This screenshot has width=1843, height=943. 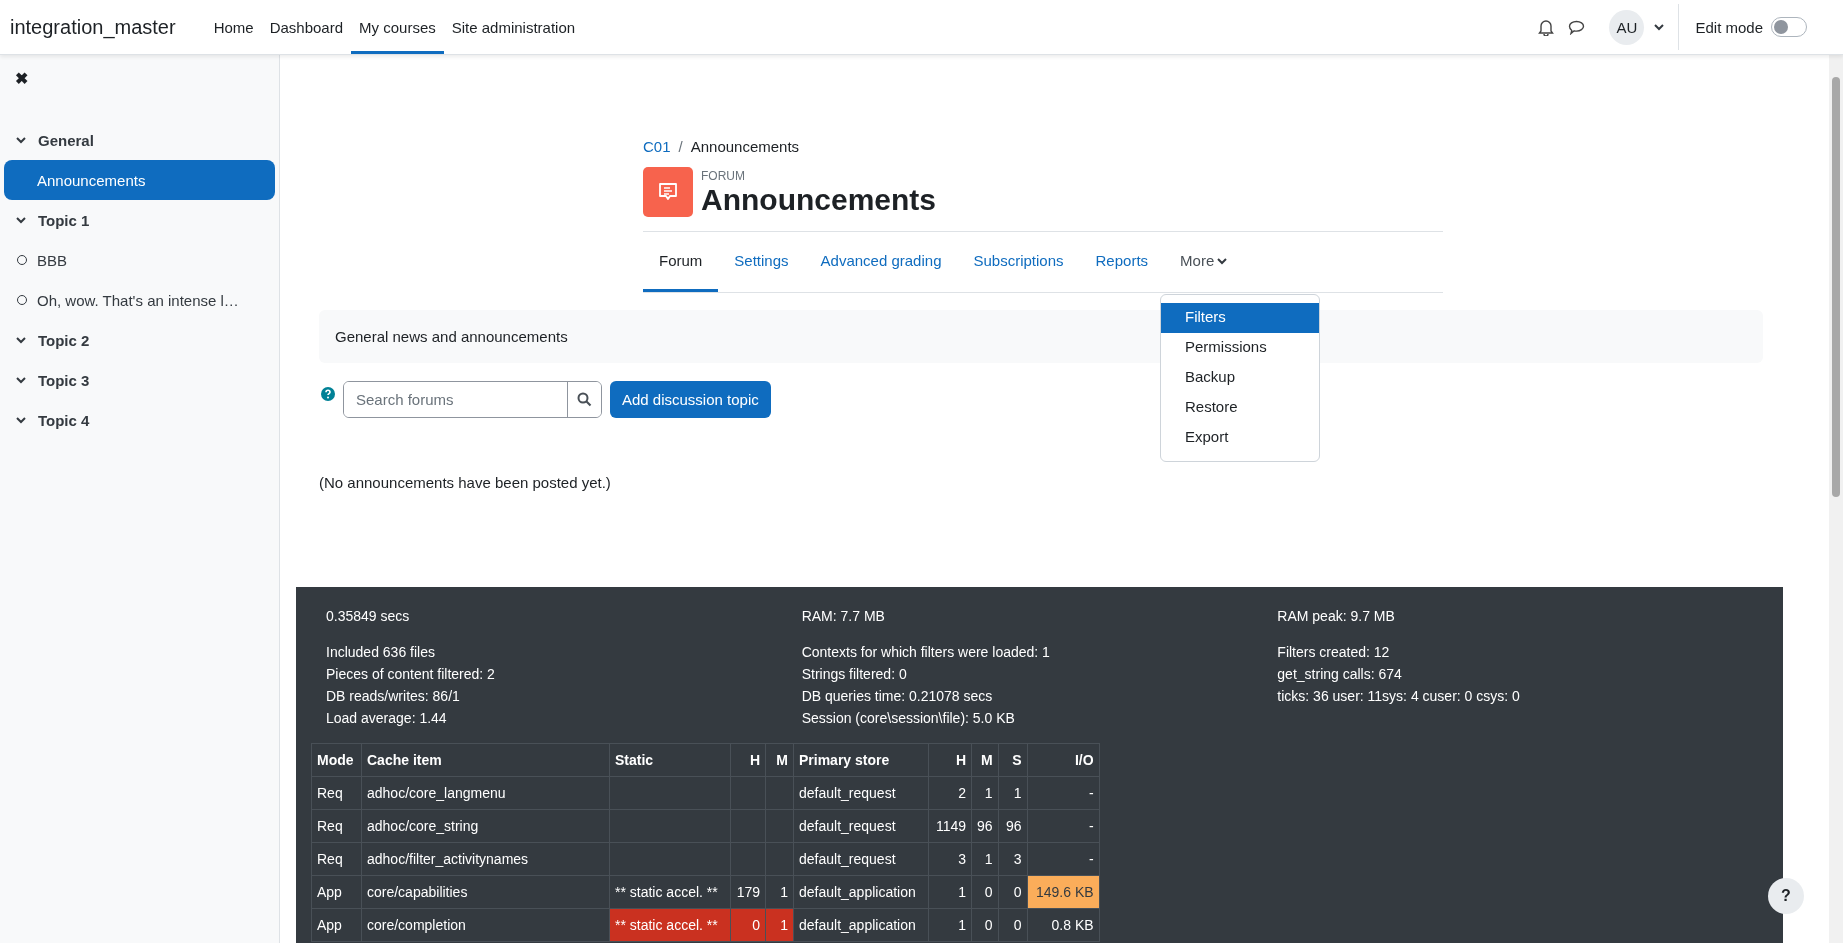 What do you see at coordinates (233, 27) in the screenshot?
I see `nav-link: Home` at bounding box center [233, 27].